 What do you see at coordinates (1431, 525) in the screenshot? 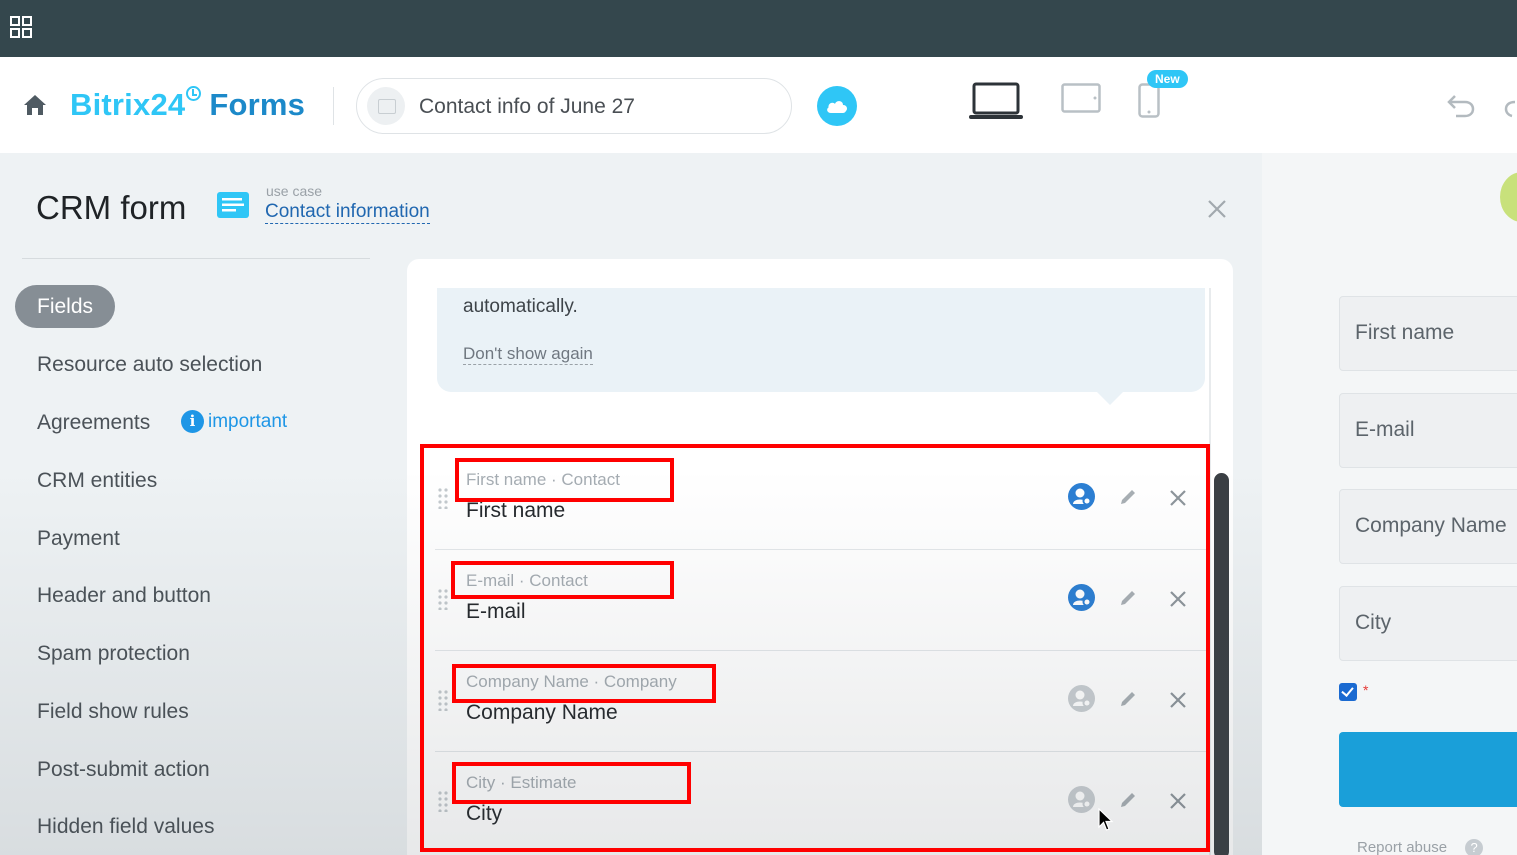
I see `preview-field-label: Company Name` at bounding box center [1431, 525].